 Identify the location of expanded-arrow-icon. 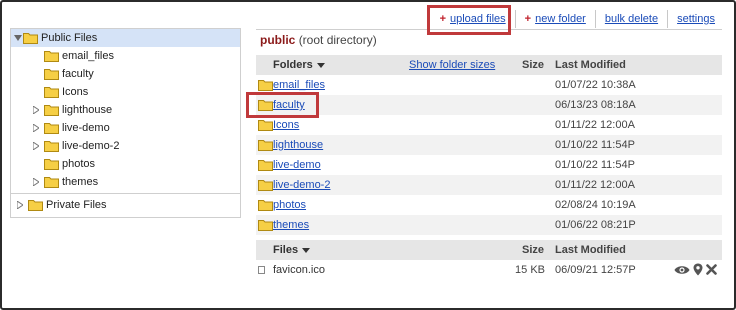
(18, 38).